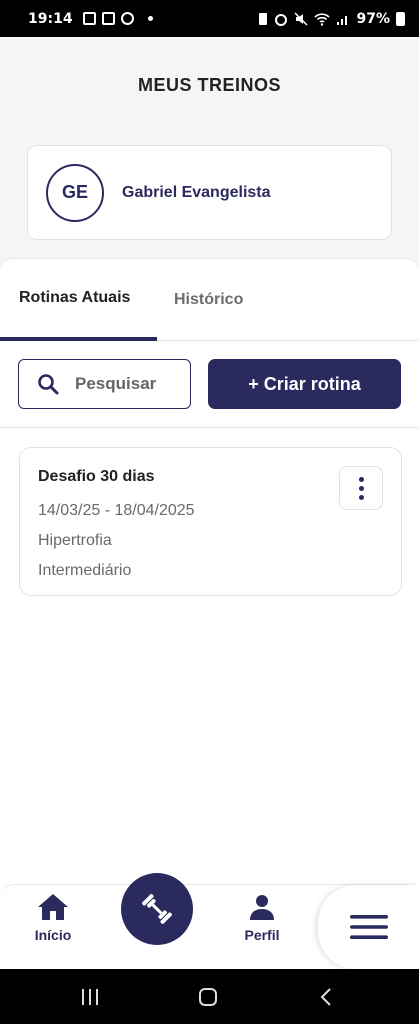 Image resolution: width=419 pixels, height=1024 pixels. What do you see at coordinates (281, 19) in the screenshot?
I see `alarm-icon` at bounding box center [281, 19].